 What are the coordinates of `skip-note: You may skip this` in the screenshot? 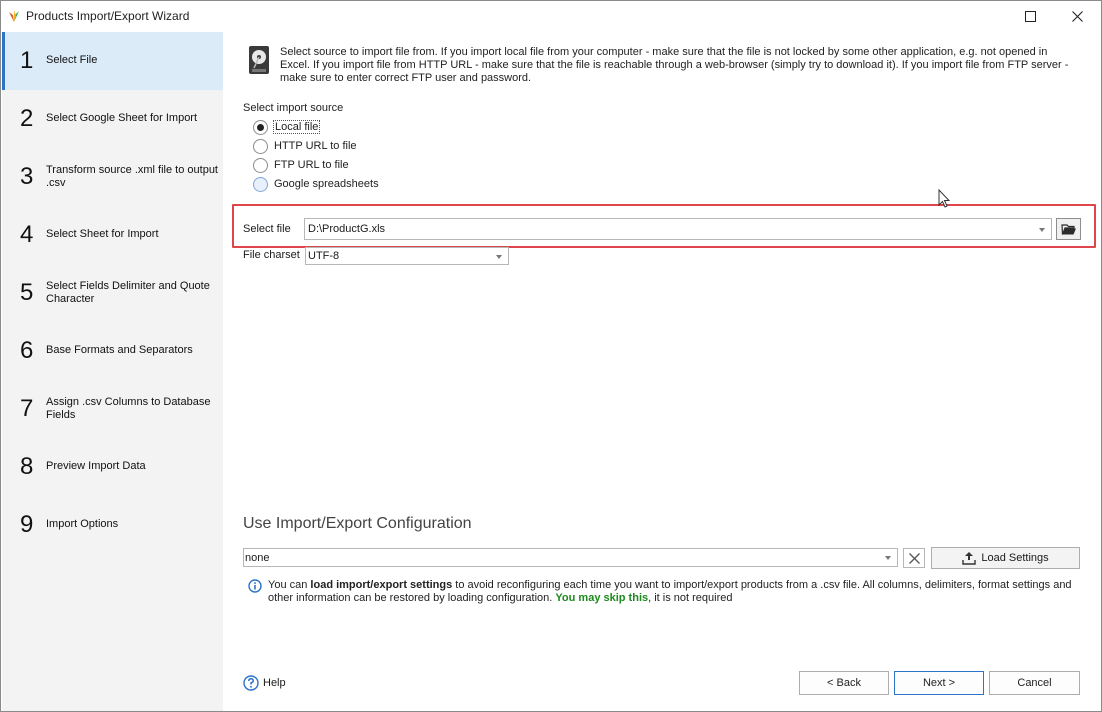 It's located at (602, 598).